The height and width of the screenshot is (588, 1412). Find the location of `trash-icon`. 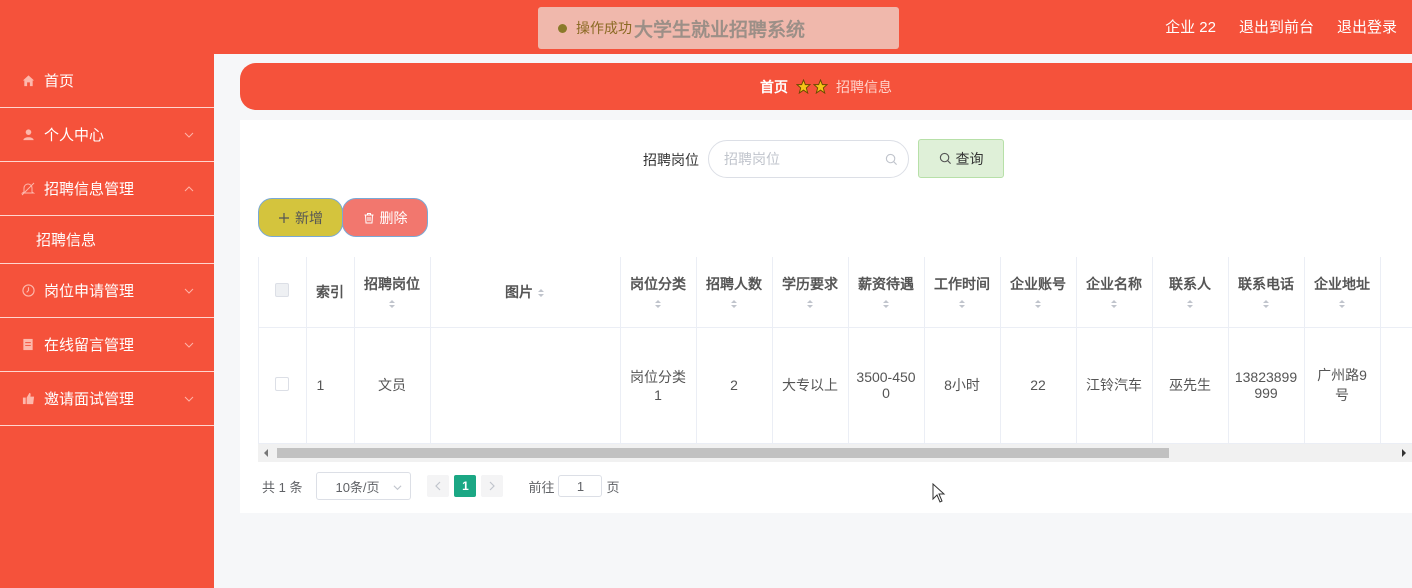

trash-icon is located at coordinates (368, 217).